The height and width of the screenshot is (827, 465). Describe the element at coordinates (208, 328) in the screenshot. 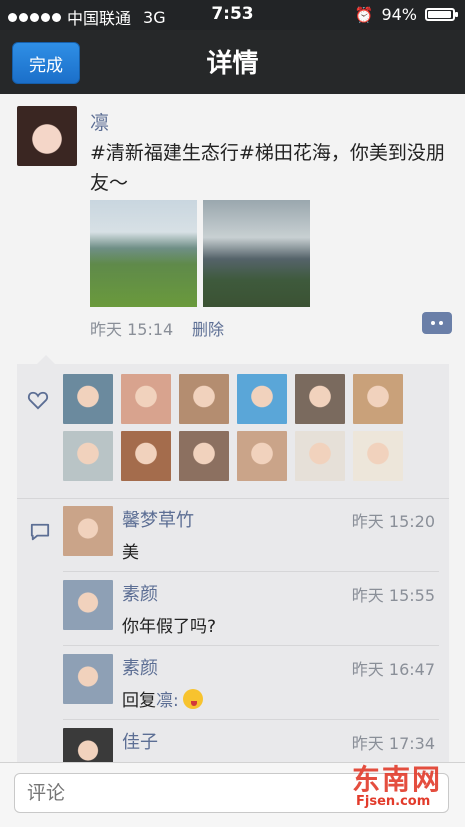

I see `delete-button: 删除` at that location.